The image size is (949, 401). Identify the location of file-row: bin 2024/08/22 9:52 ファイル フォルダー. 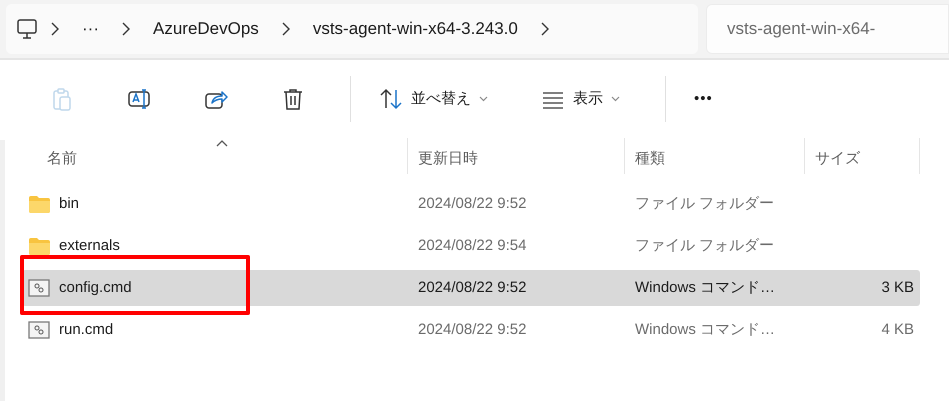
(471, 204).